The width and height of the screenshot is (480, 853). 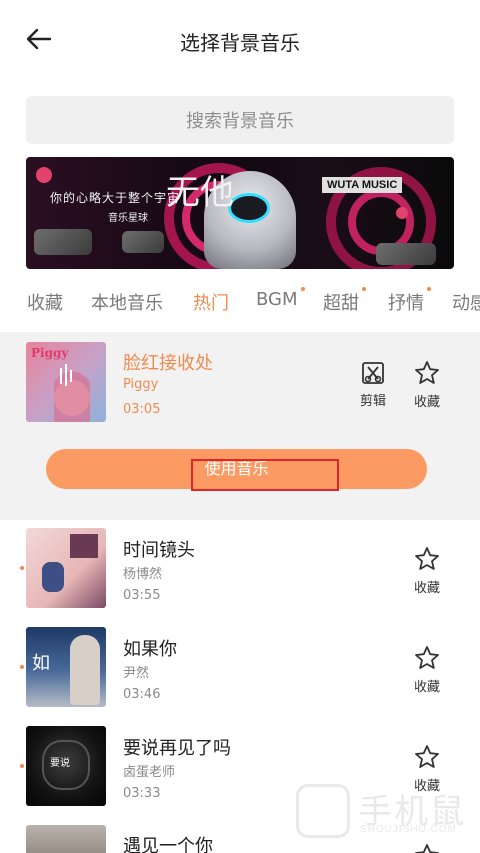 What do you see at coordinates (409, 301) in the screenshot?
I see `tab-lyrical: 抒情` at bounding box center [409, 301].